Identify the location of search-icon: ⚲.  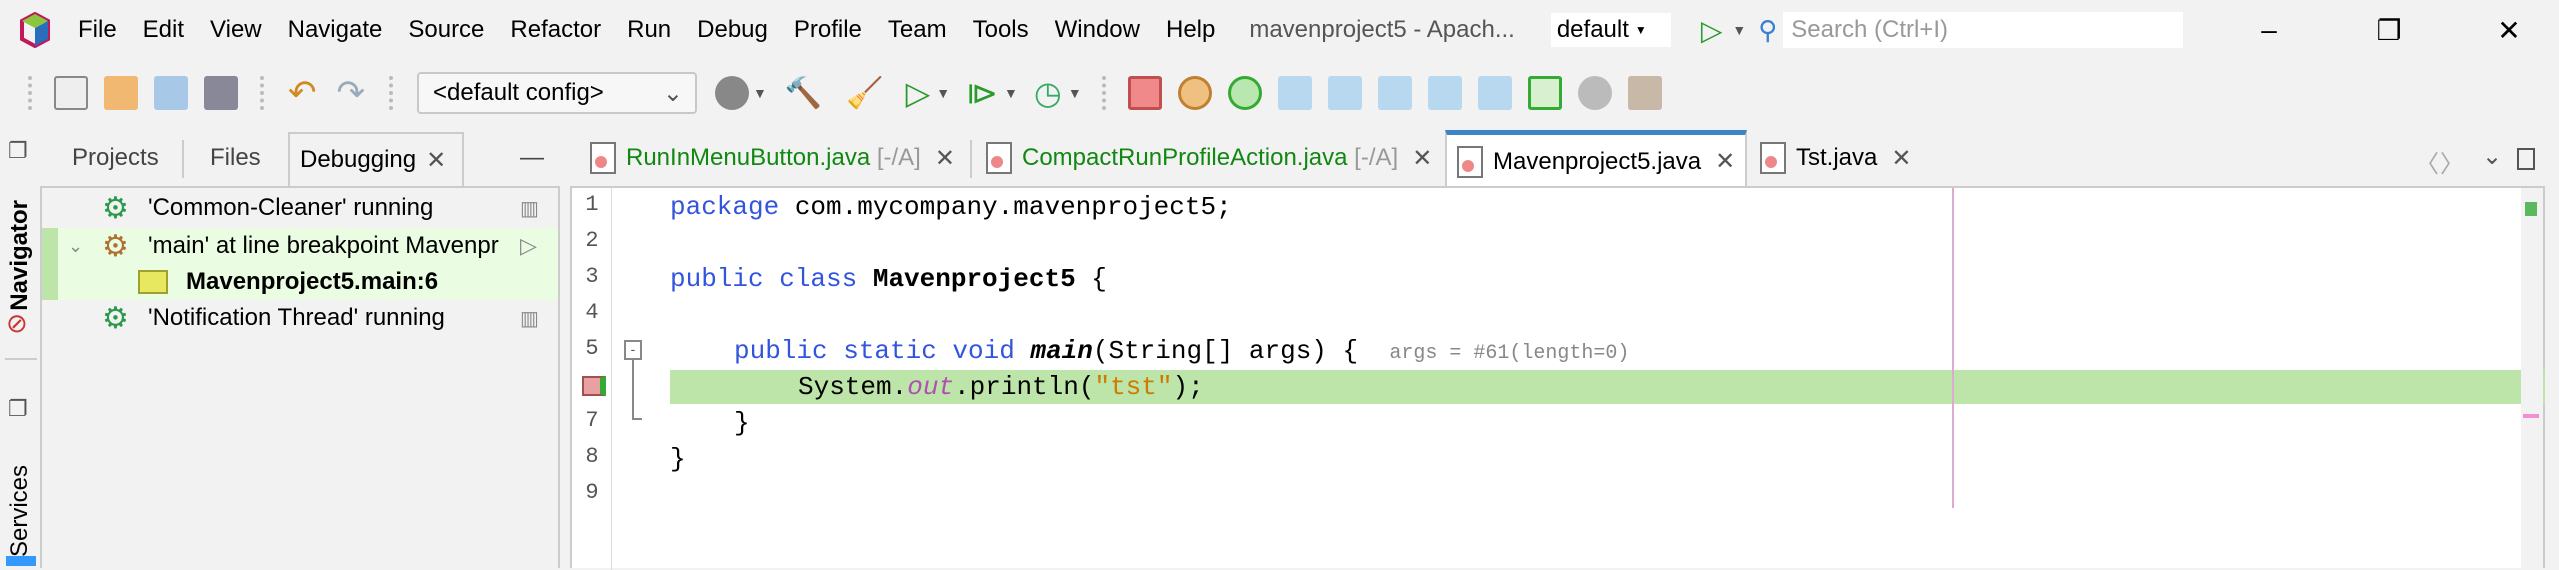
(1767, 30).